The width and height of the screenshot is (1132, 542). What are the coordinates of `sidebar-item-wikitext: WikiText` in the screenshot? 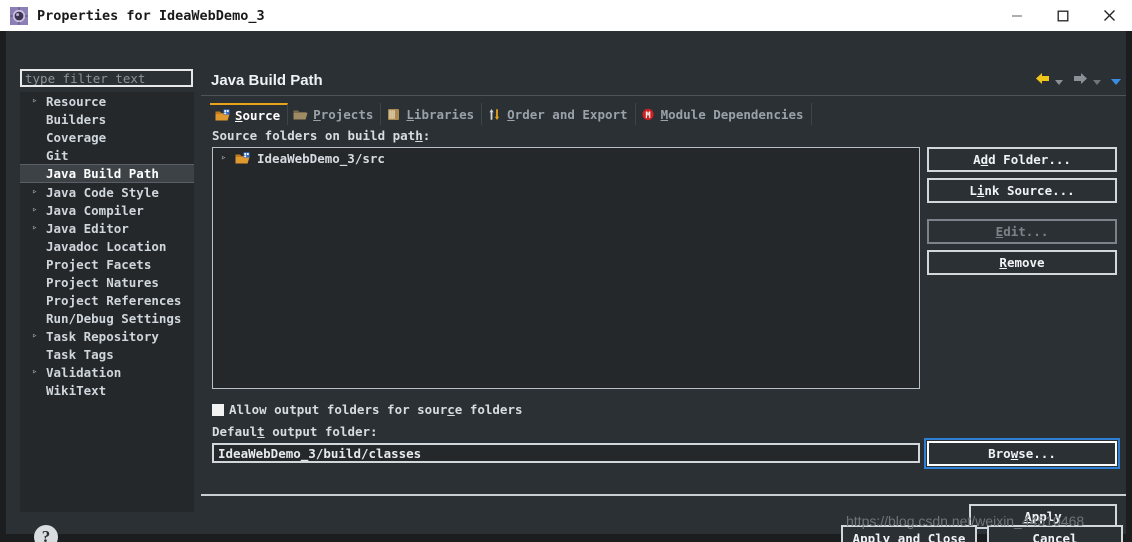 It's located at (107, 390).